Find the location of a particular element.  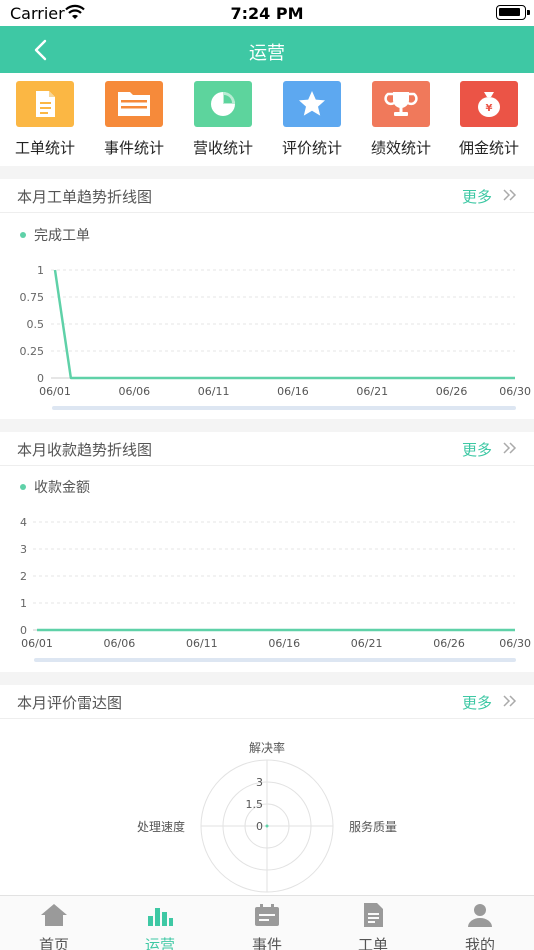

bar-chart-icon is located at coordinates (160, 917).